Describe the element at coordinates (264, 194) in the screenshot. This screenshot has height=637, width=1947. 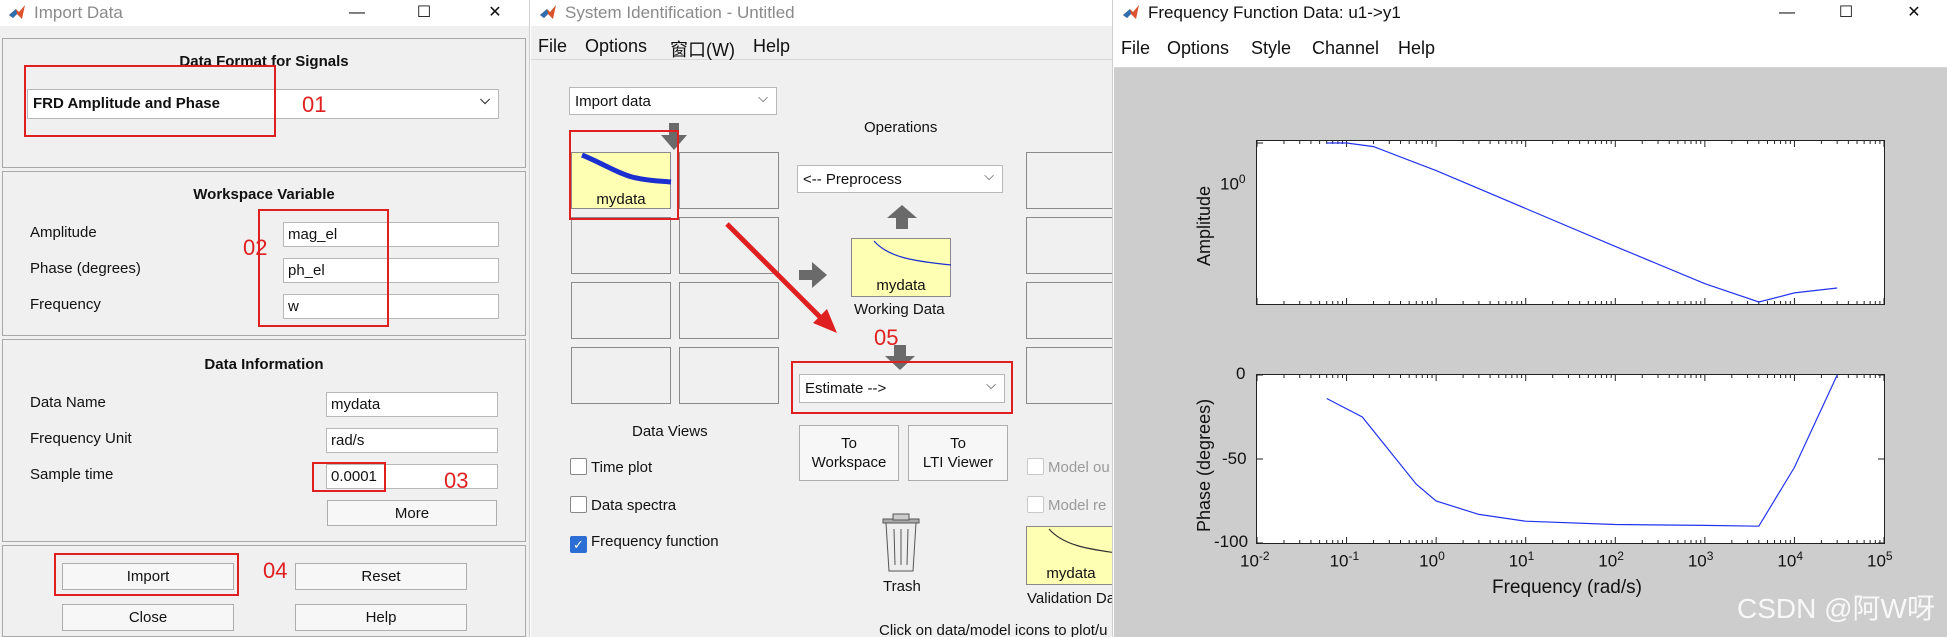
I see `panel-title: Workspace Variable` at that location.